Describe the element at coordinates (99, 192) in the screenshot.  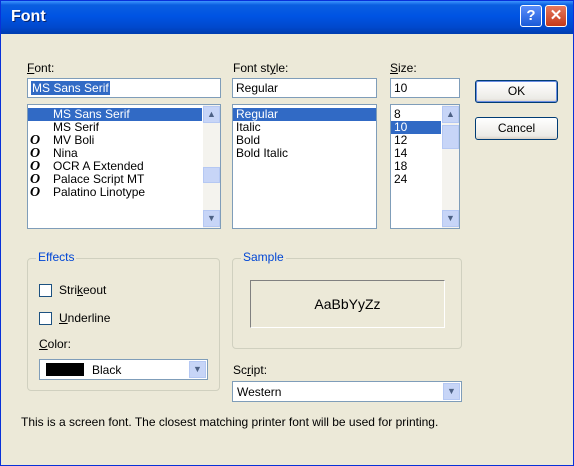
I see `font-name: Palatino Linotype` at that location.